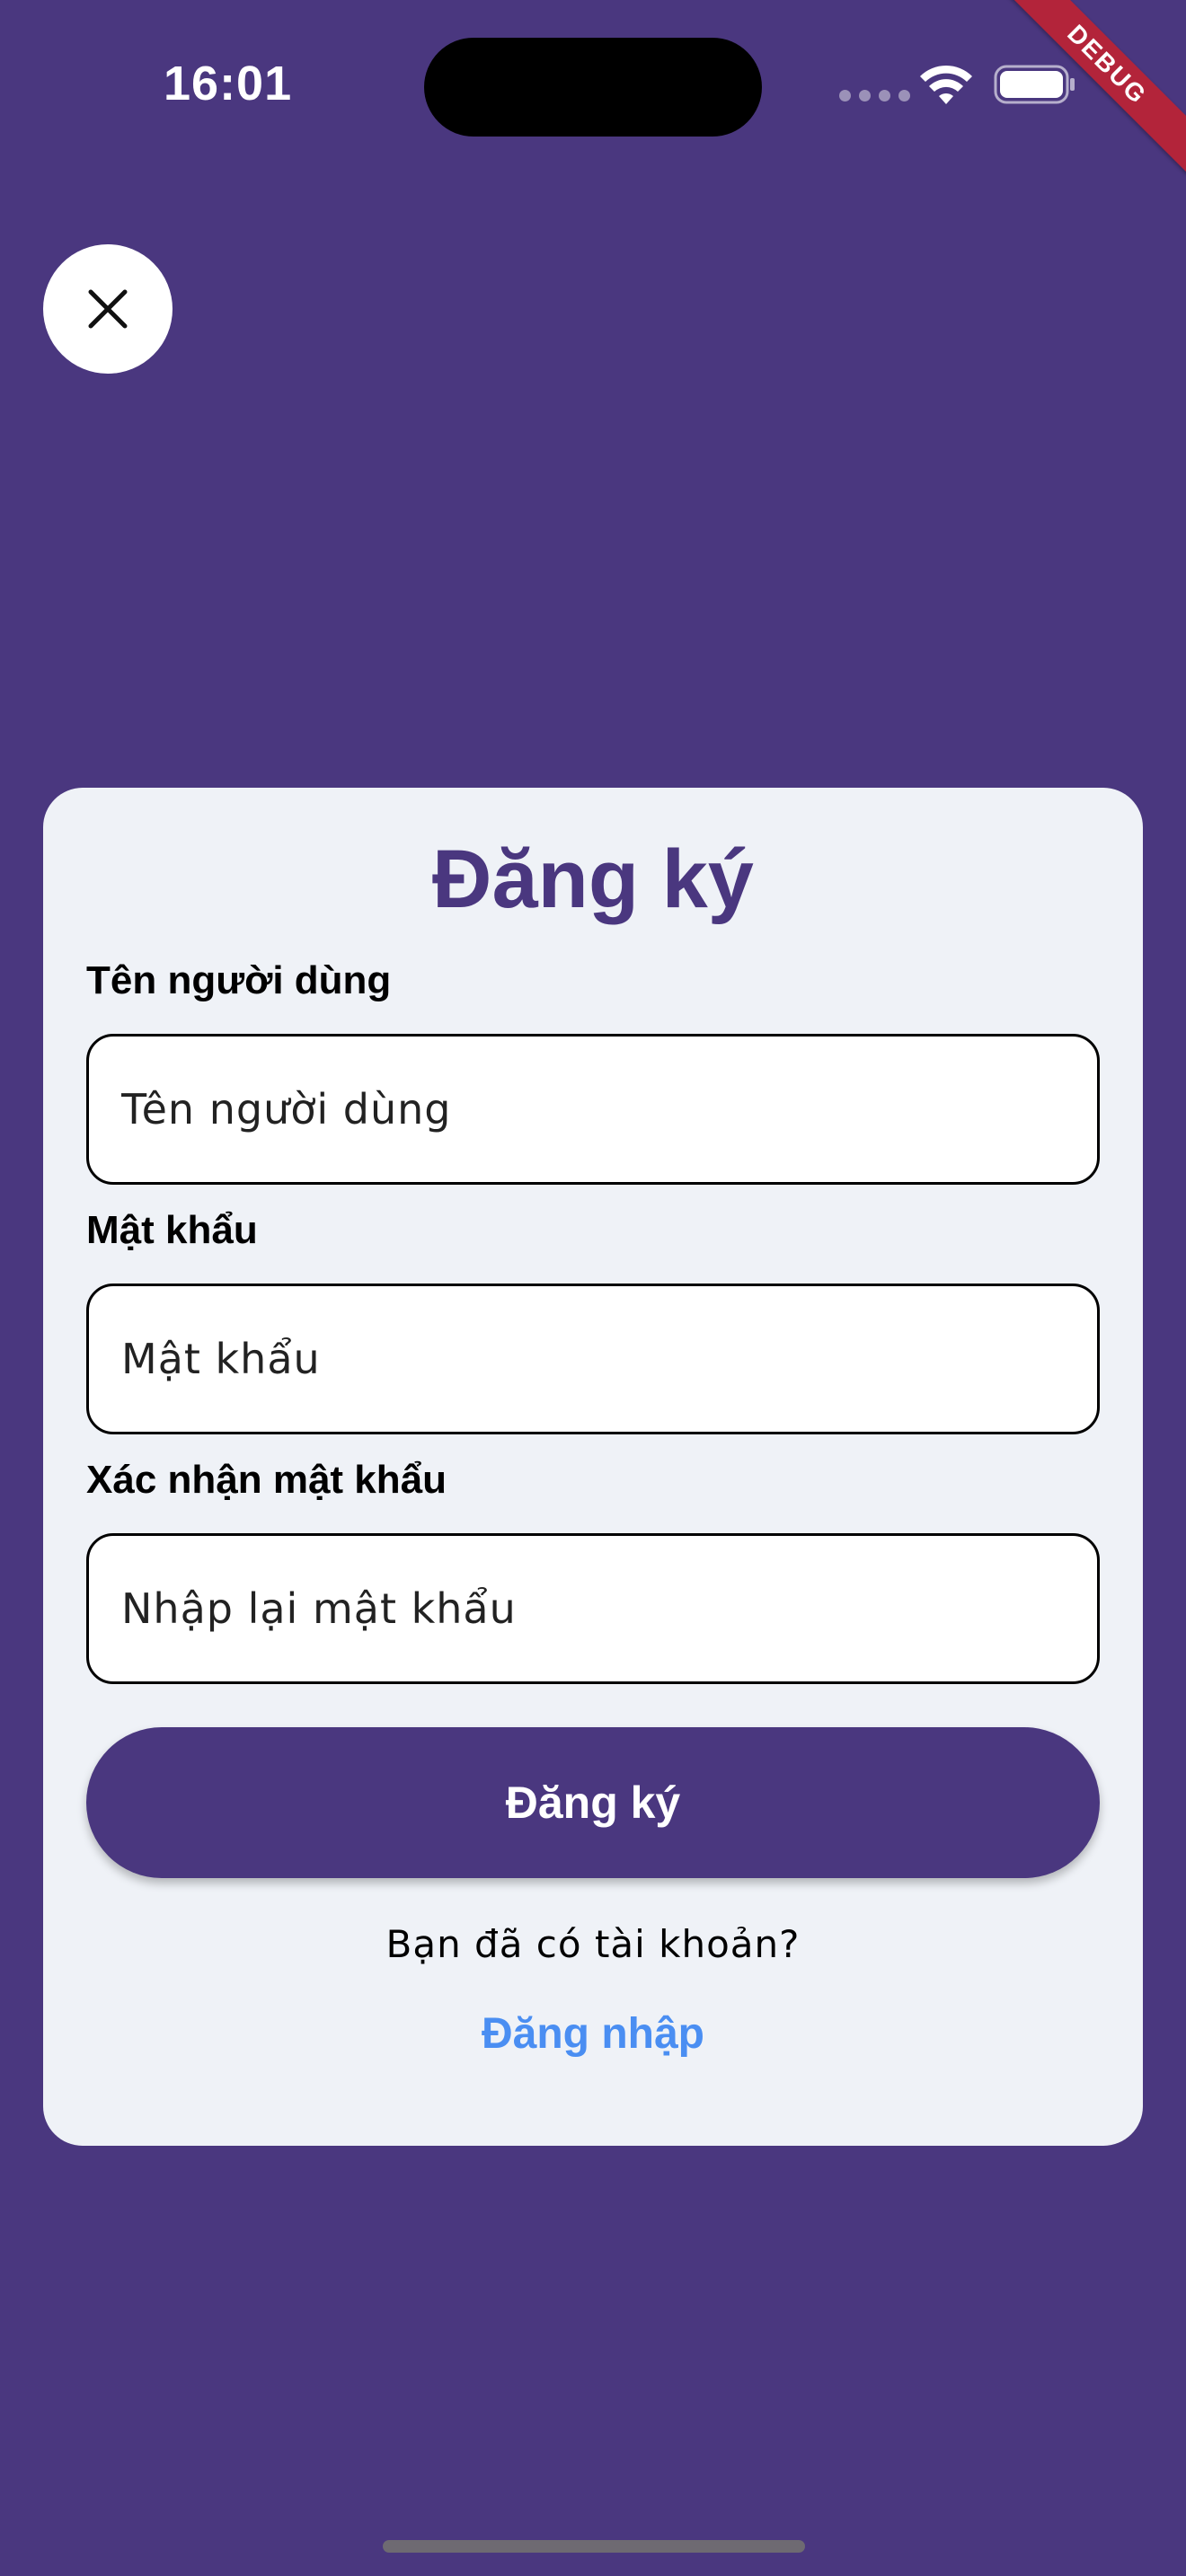  Describe the element at coordinates (228, 83) in the screenshot. I see `status-time: 16:01` at that location.